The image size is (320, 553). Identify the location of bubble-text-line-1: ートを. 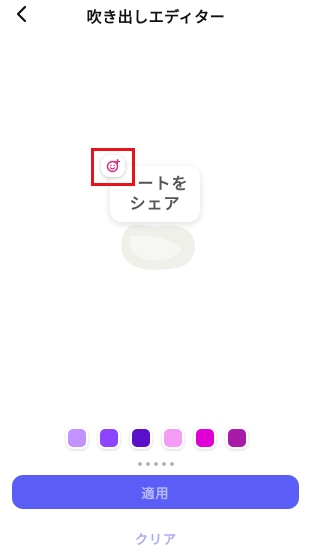
(163, 183).